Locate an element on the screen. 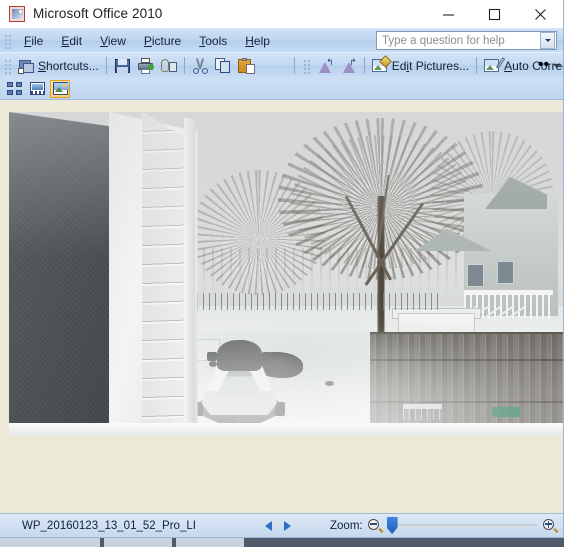  single-picture-view-button is located at coordinates (60, 88).